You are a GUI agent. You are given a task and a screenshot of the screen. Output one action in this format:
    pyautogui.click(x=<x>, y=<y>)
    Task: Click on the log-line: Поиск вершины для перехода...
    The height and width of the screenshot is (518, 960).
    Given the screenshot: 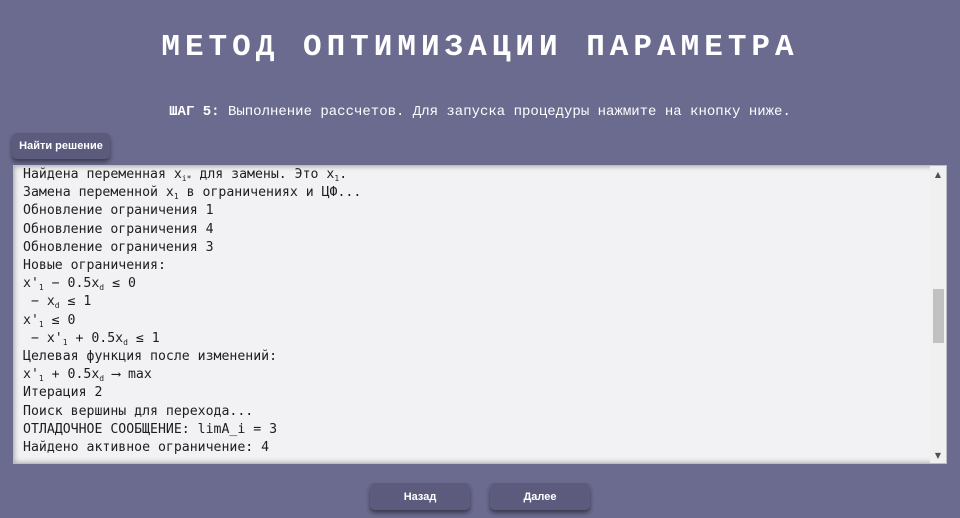 What is the action you would take?
    pyautogui.click(x=473, y=412)
    